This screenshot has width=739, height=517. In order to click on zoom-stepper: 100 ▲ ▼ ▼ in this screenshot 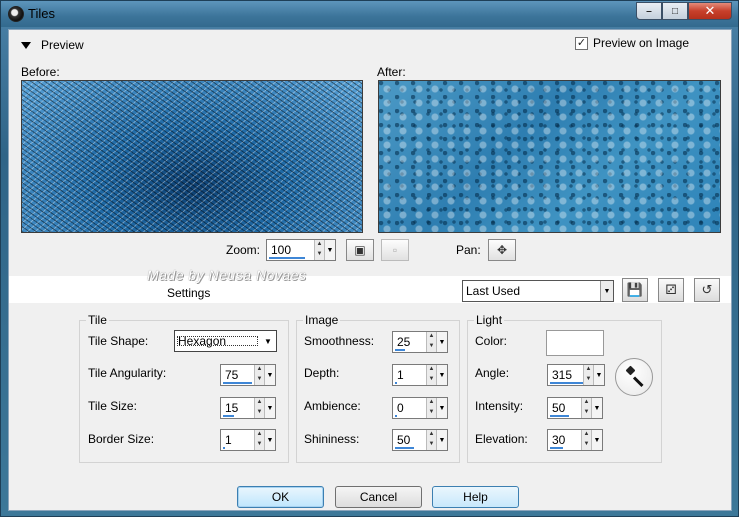, I will do `click(301, 250)`.